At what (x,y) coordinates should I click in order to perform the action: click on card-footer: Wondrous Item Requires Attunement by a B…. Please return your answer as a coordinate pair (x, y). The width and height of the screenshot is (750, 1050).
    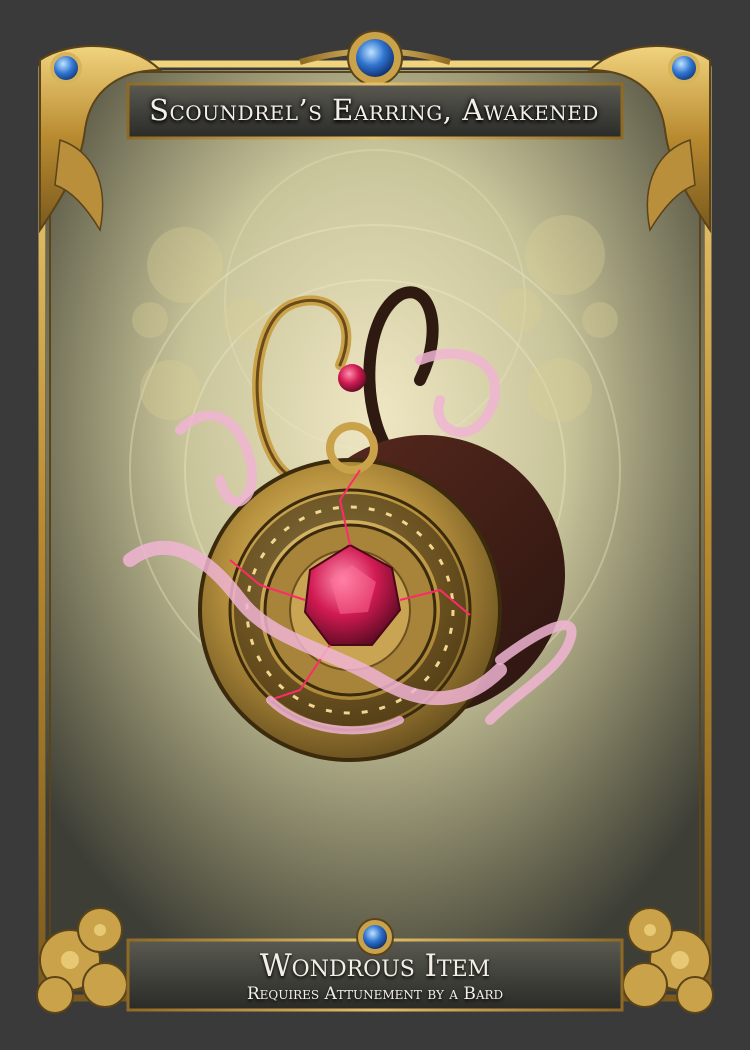
    Looking at the image, I should click on (375, 974).